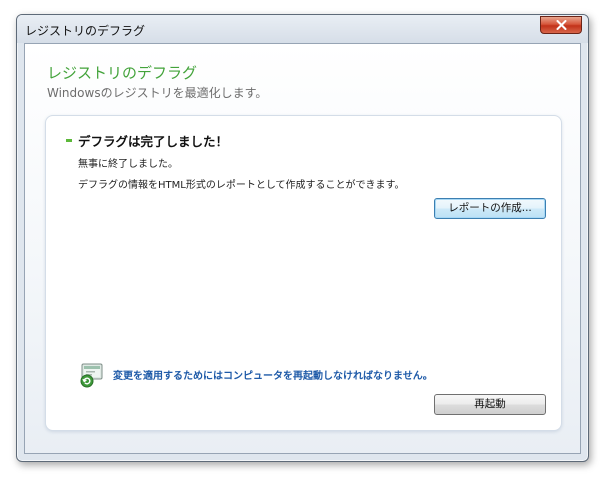 This screenshot has width=607, height=480. I want to click on page-title: レジストリのデフラグ, so click(122, 73).